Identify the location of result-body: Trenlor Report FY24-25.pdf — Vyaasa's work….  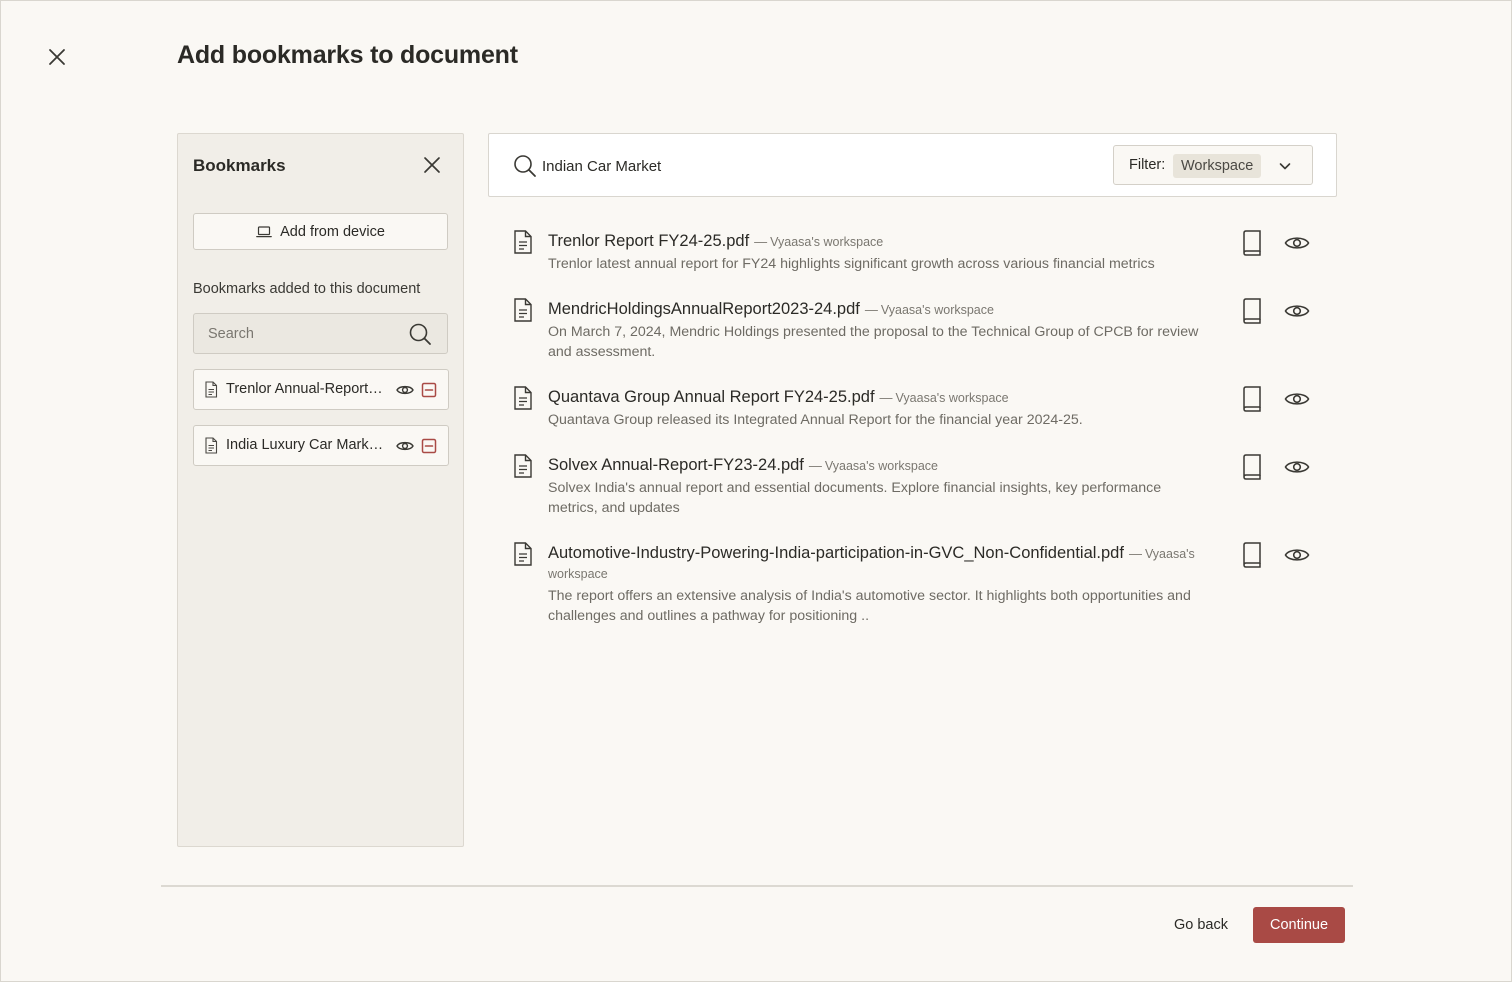
(878, 252).